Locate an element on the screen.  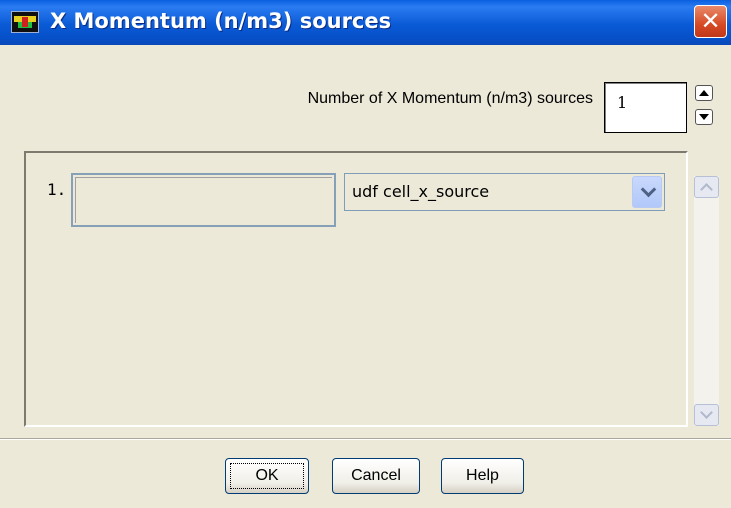
close-button: ✕ is located at coordinates (710, 21).